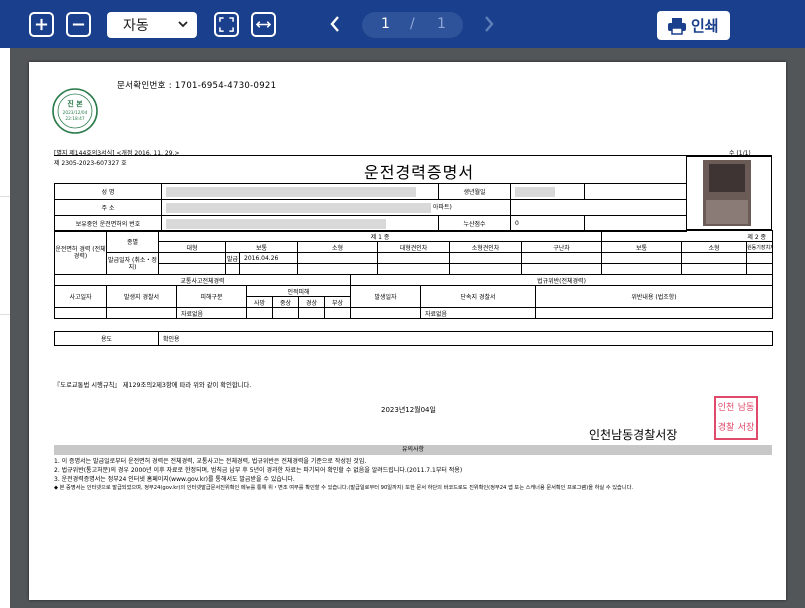 This screenshot has width=805, height=608. What do you see at coordinates (261, 247) in the screenshot?
I see `class1-col: 보통` at bounding box center [261, 247].